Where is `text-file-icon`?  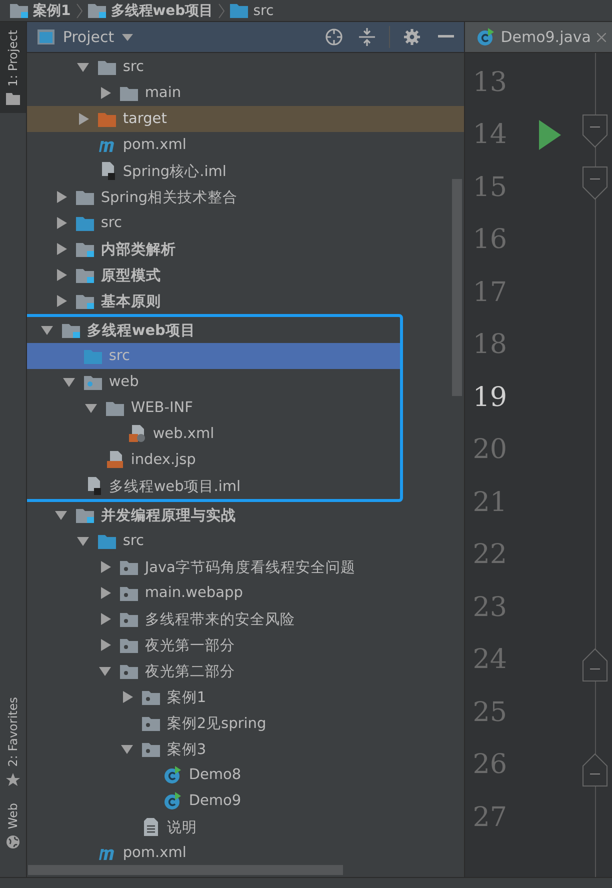 text-file-icon is located at coordinates (151, 827).